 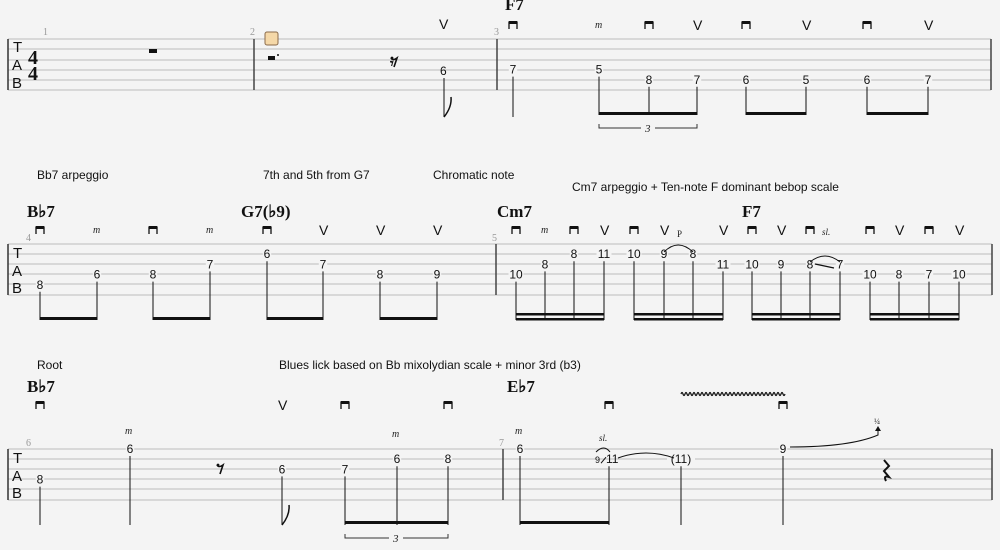 I want to click on slide-arc, so click(x=825, y=259).